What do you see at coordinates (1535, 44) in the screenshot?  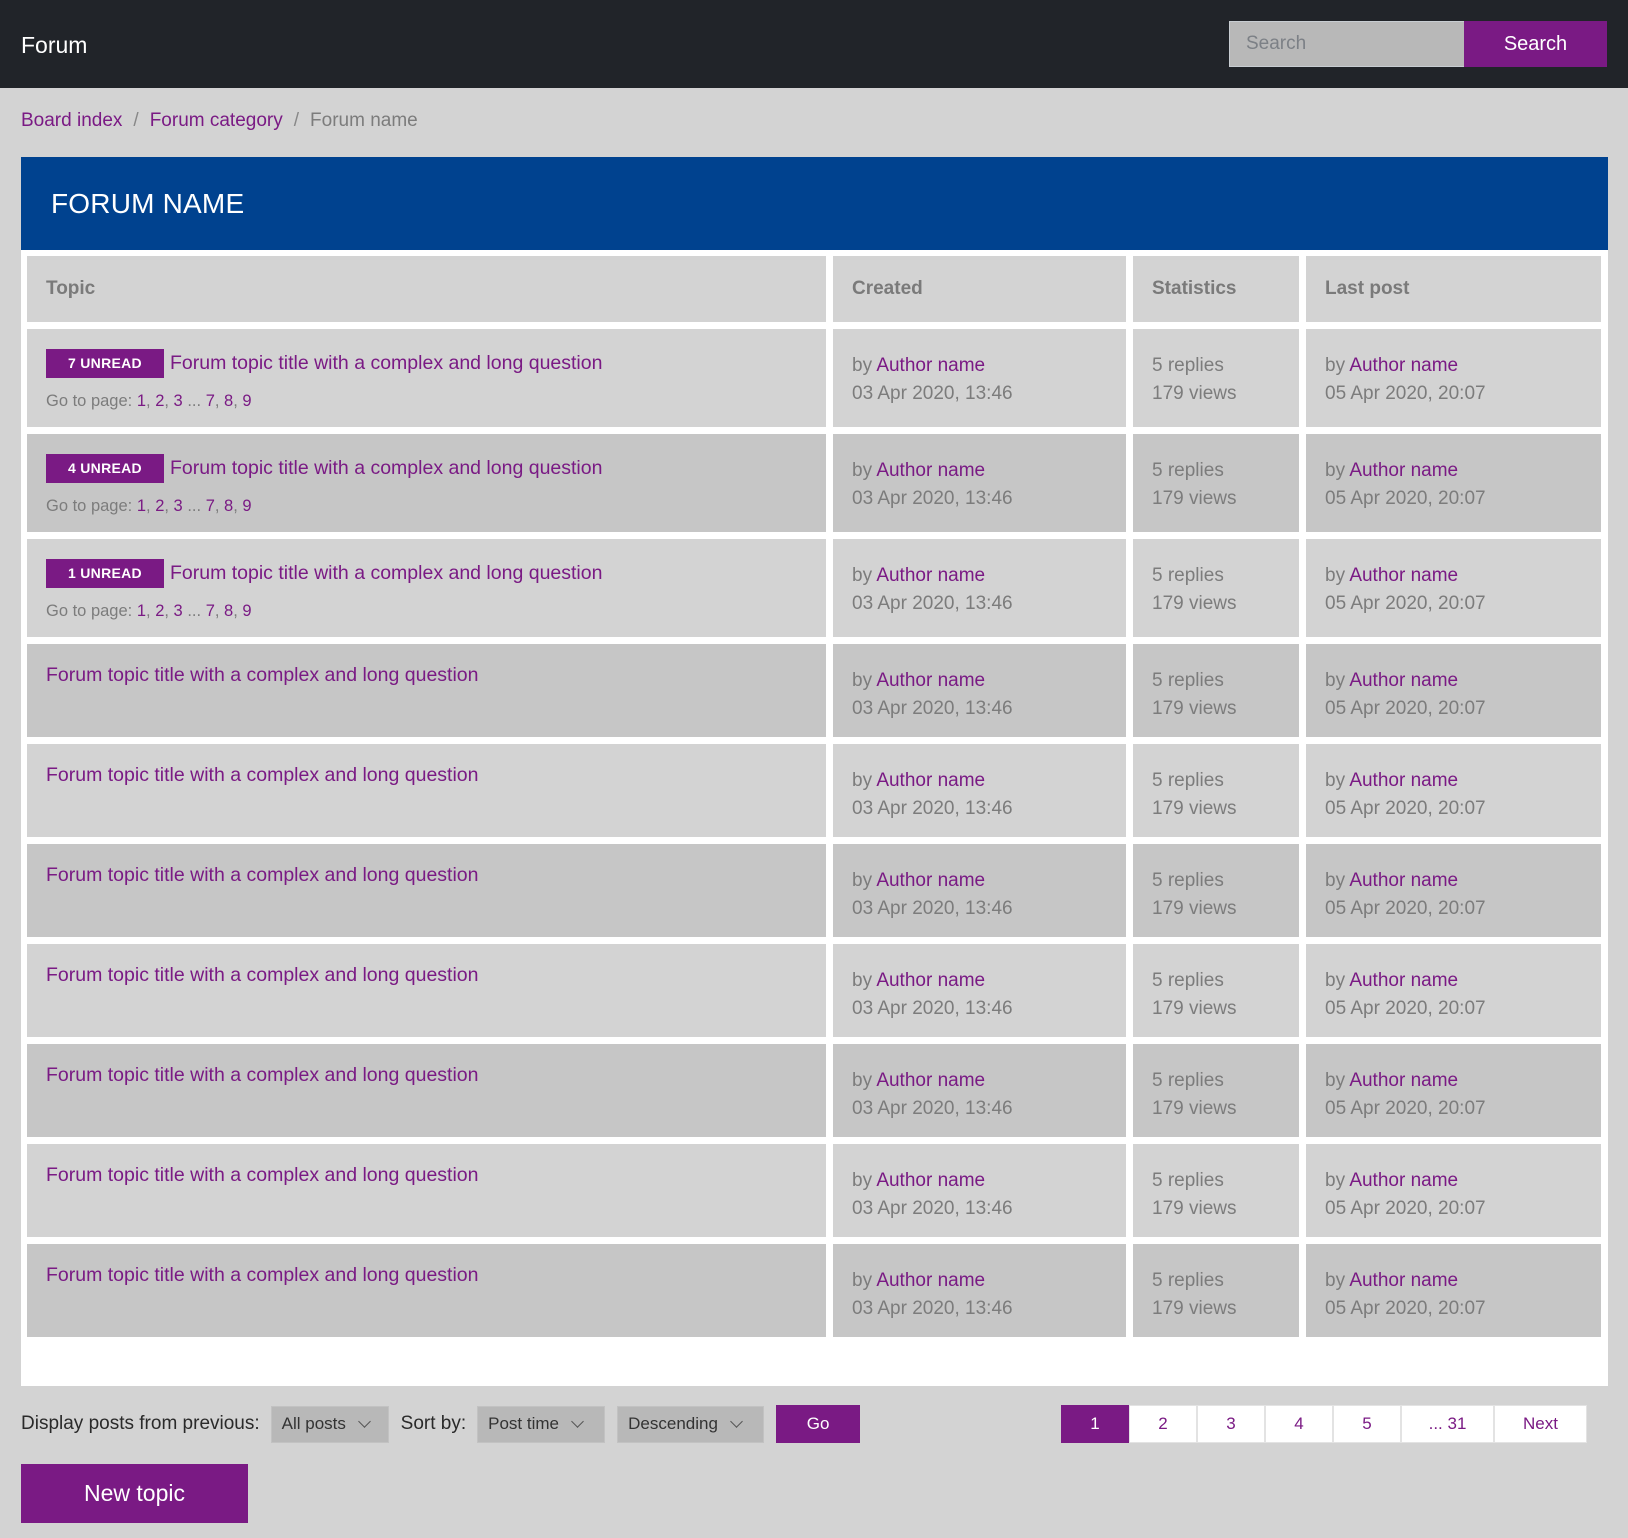 I see `search-button: Search` at bounding box center [1535, 44].